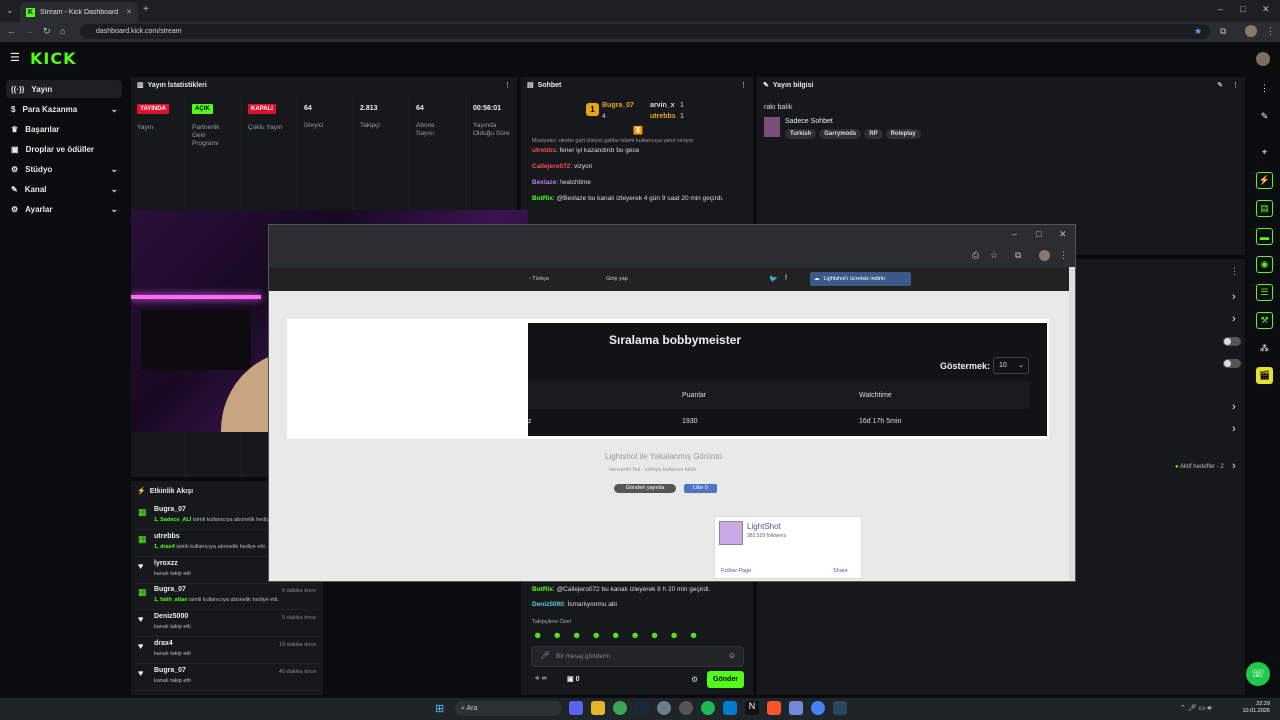  What do you see at coordinates (773, 279) in the screenshot?
I see `twitter-icon: 🐦` at bounding box center [773, 279].